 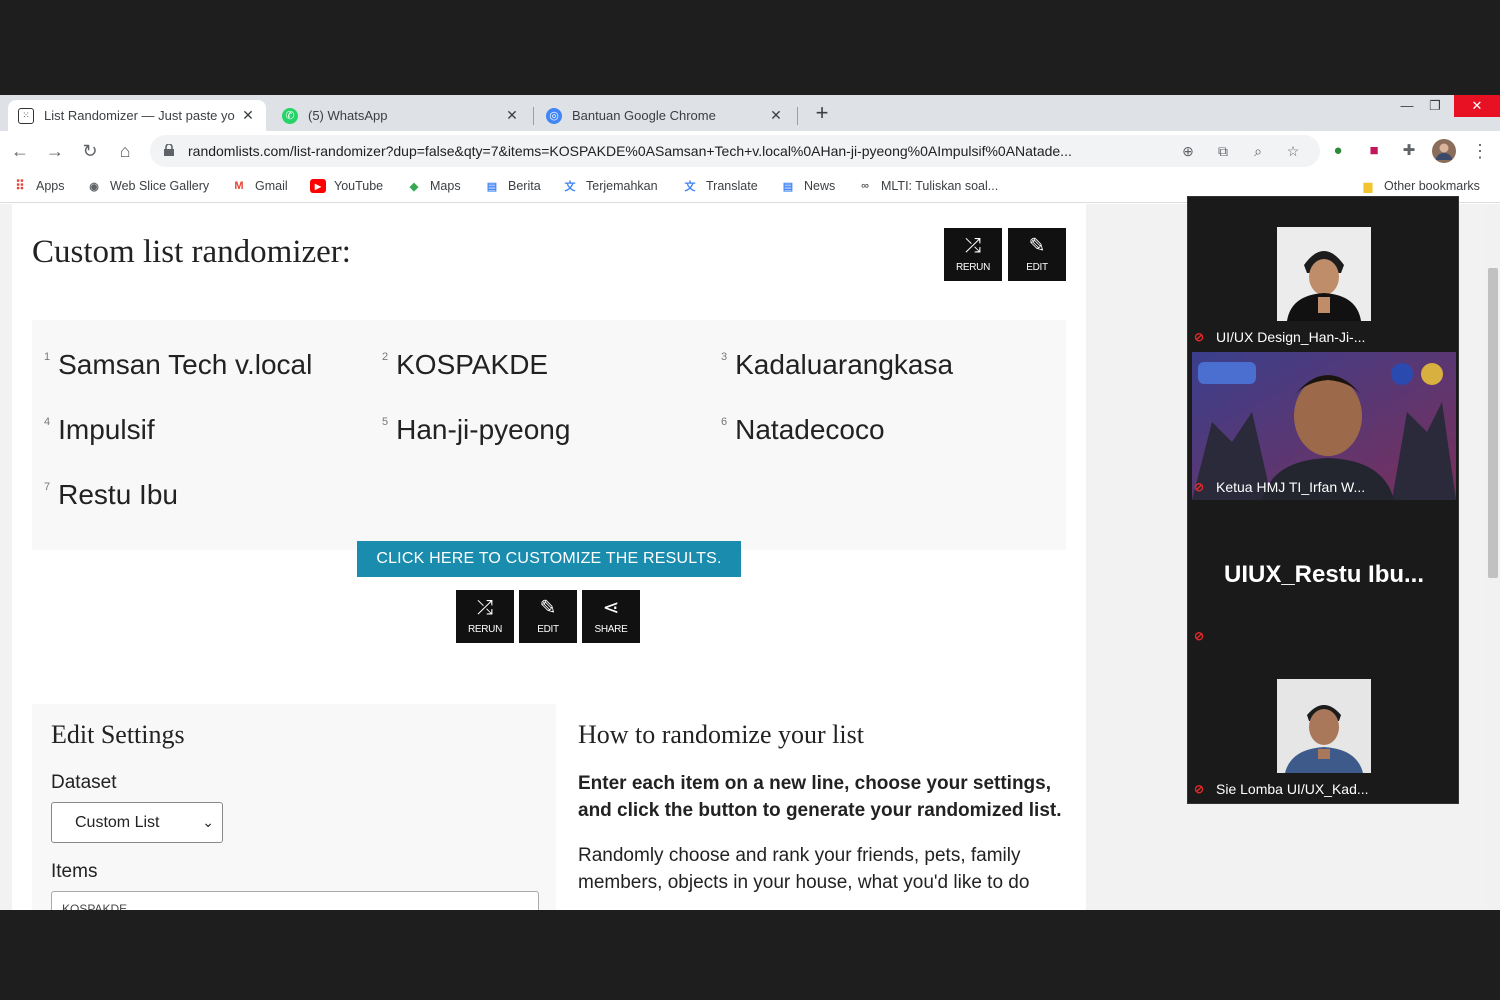 What do you see at coordinates (90, 151) in the screenshot?
I see `reload-icon: ↻` at bounding box center [90, 151].